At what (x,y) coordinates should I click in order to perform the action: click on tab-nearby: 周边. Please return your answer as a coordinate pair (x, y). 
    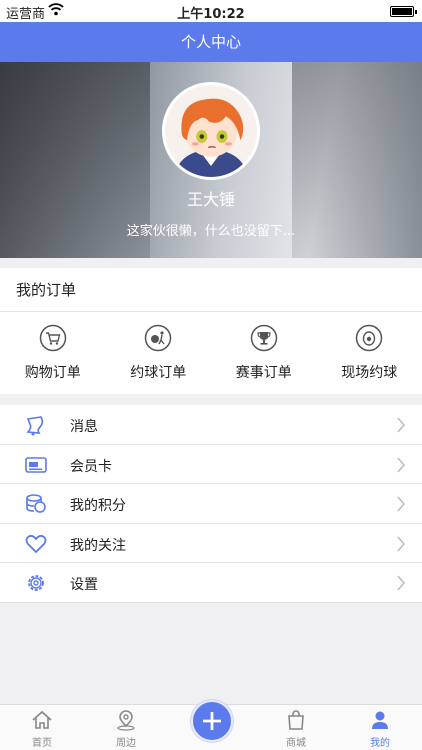
    Looking at the image, I should click on (126, 727).